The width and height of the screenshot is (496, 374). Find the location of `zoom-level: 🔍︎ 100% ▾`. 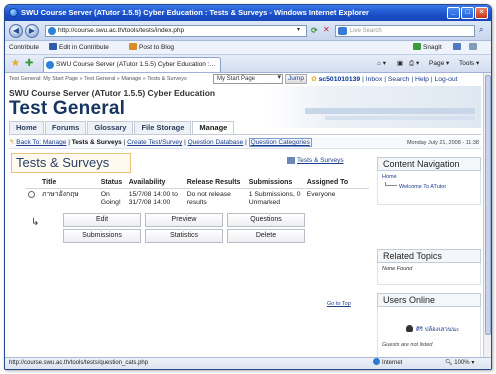

zoom-level: 🔍︎ 100% ▾ is located at coordinates (459, 363).